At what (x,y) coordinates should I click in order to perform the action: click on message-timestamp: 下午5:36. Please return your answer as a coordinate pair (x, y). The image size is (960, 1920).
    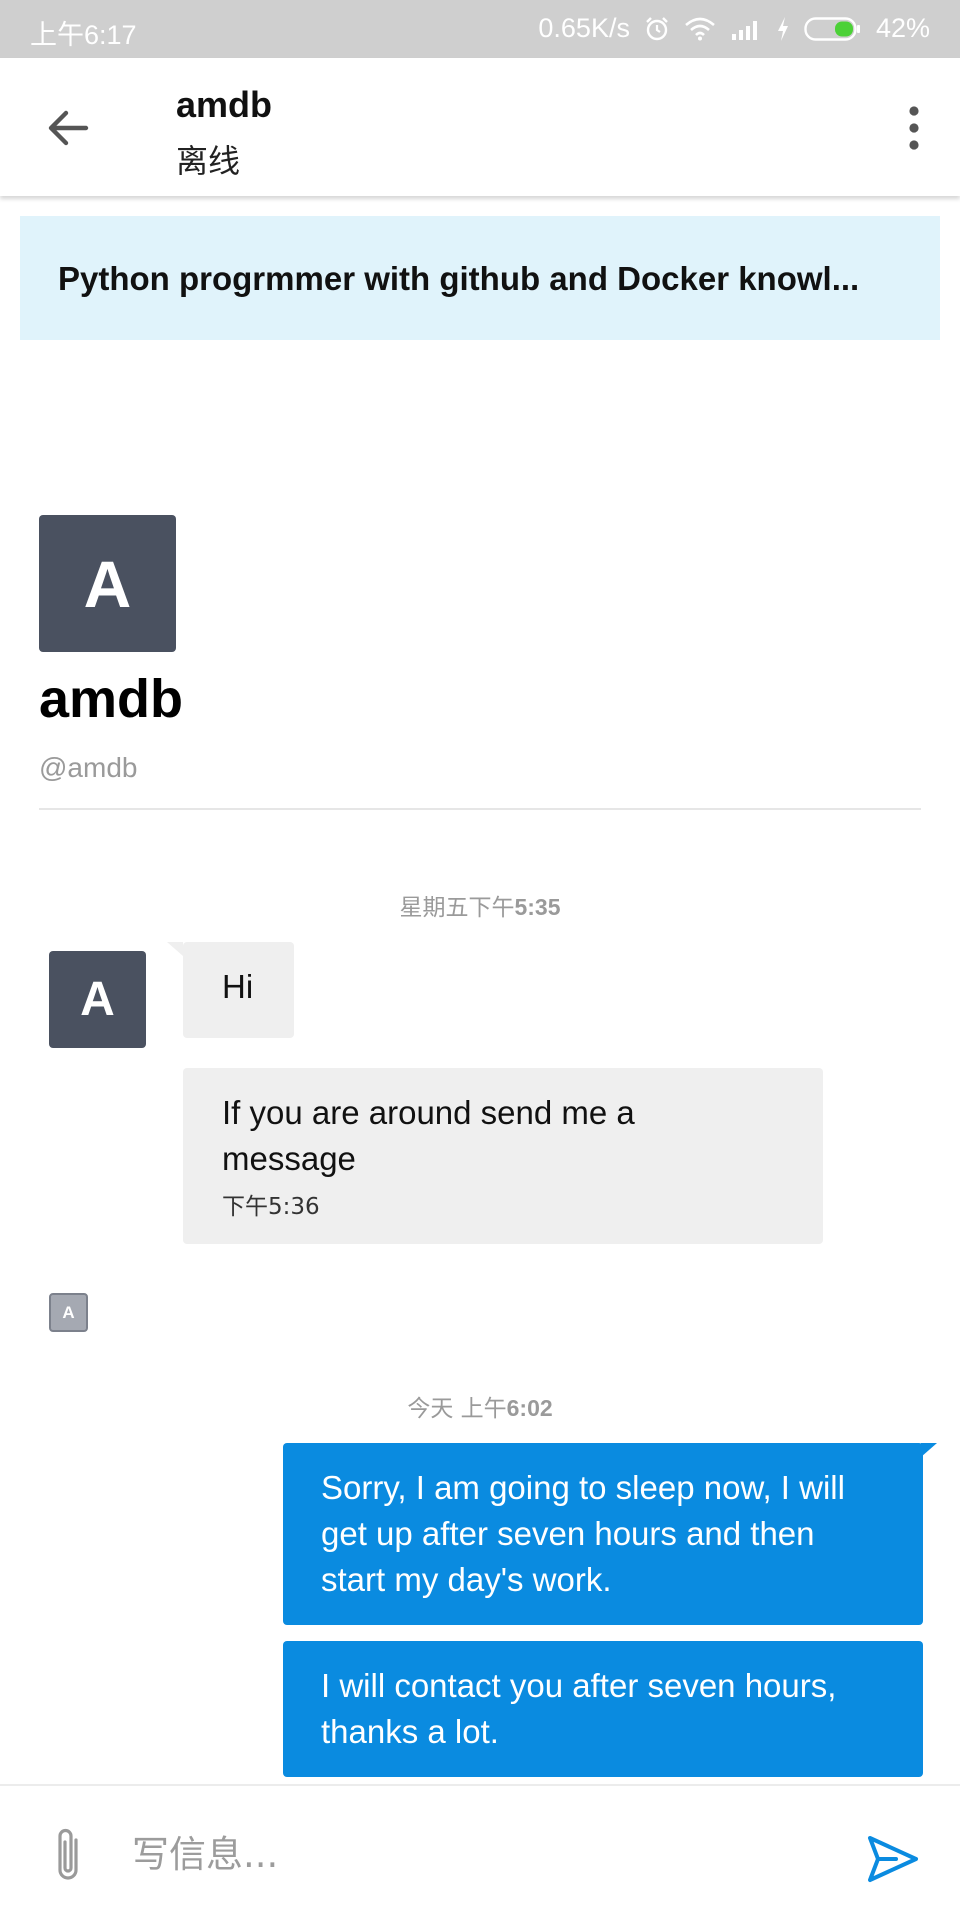
    Looking at the image, I should click on (271, 1207).